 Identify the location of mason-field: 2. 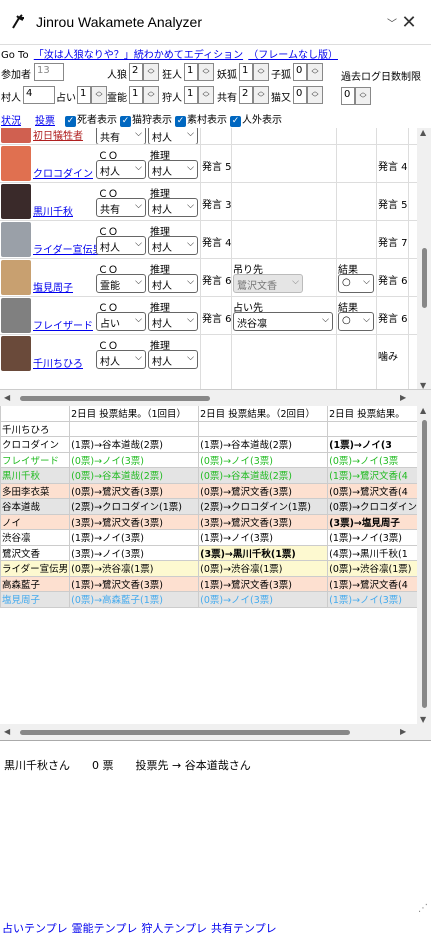
(246, 95).